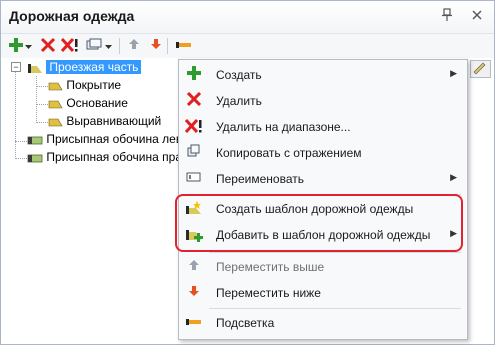 This screenshot has height=345, width=495. Describe the element at coordinates (194, 179) in the screenshot. I see `rename-icon` at that location.